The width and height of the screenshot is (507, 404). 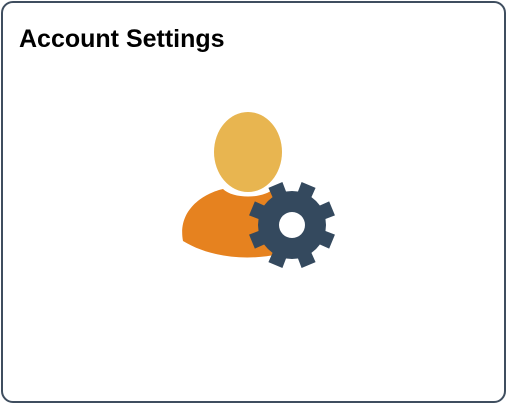 I want to click on user-settings-icon, so click(x=258, y=190).